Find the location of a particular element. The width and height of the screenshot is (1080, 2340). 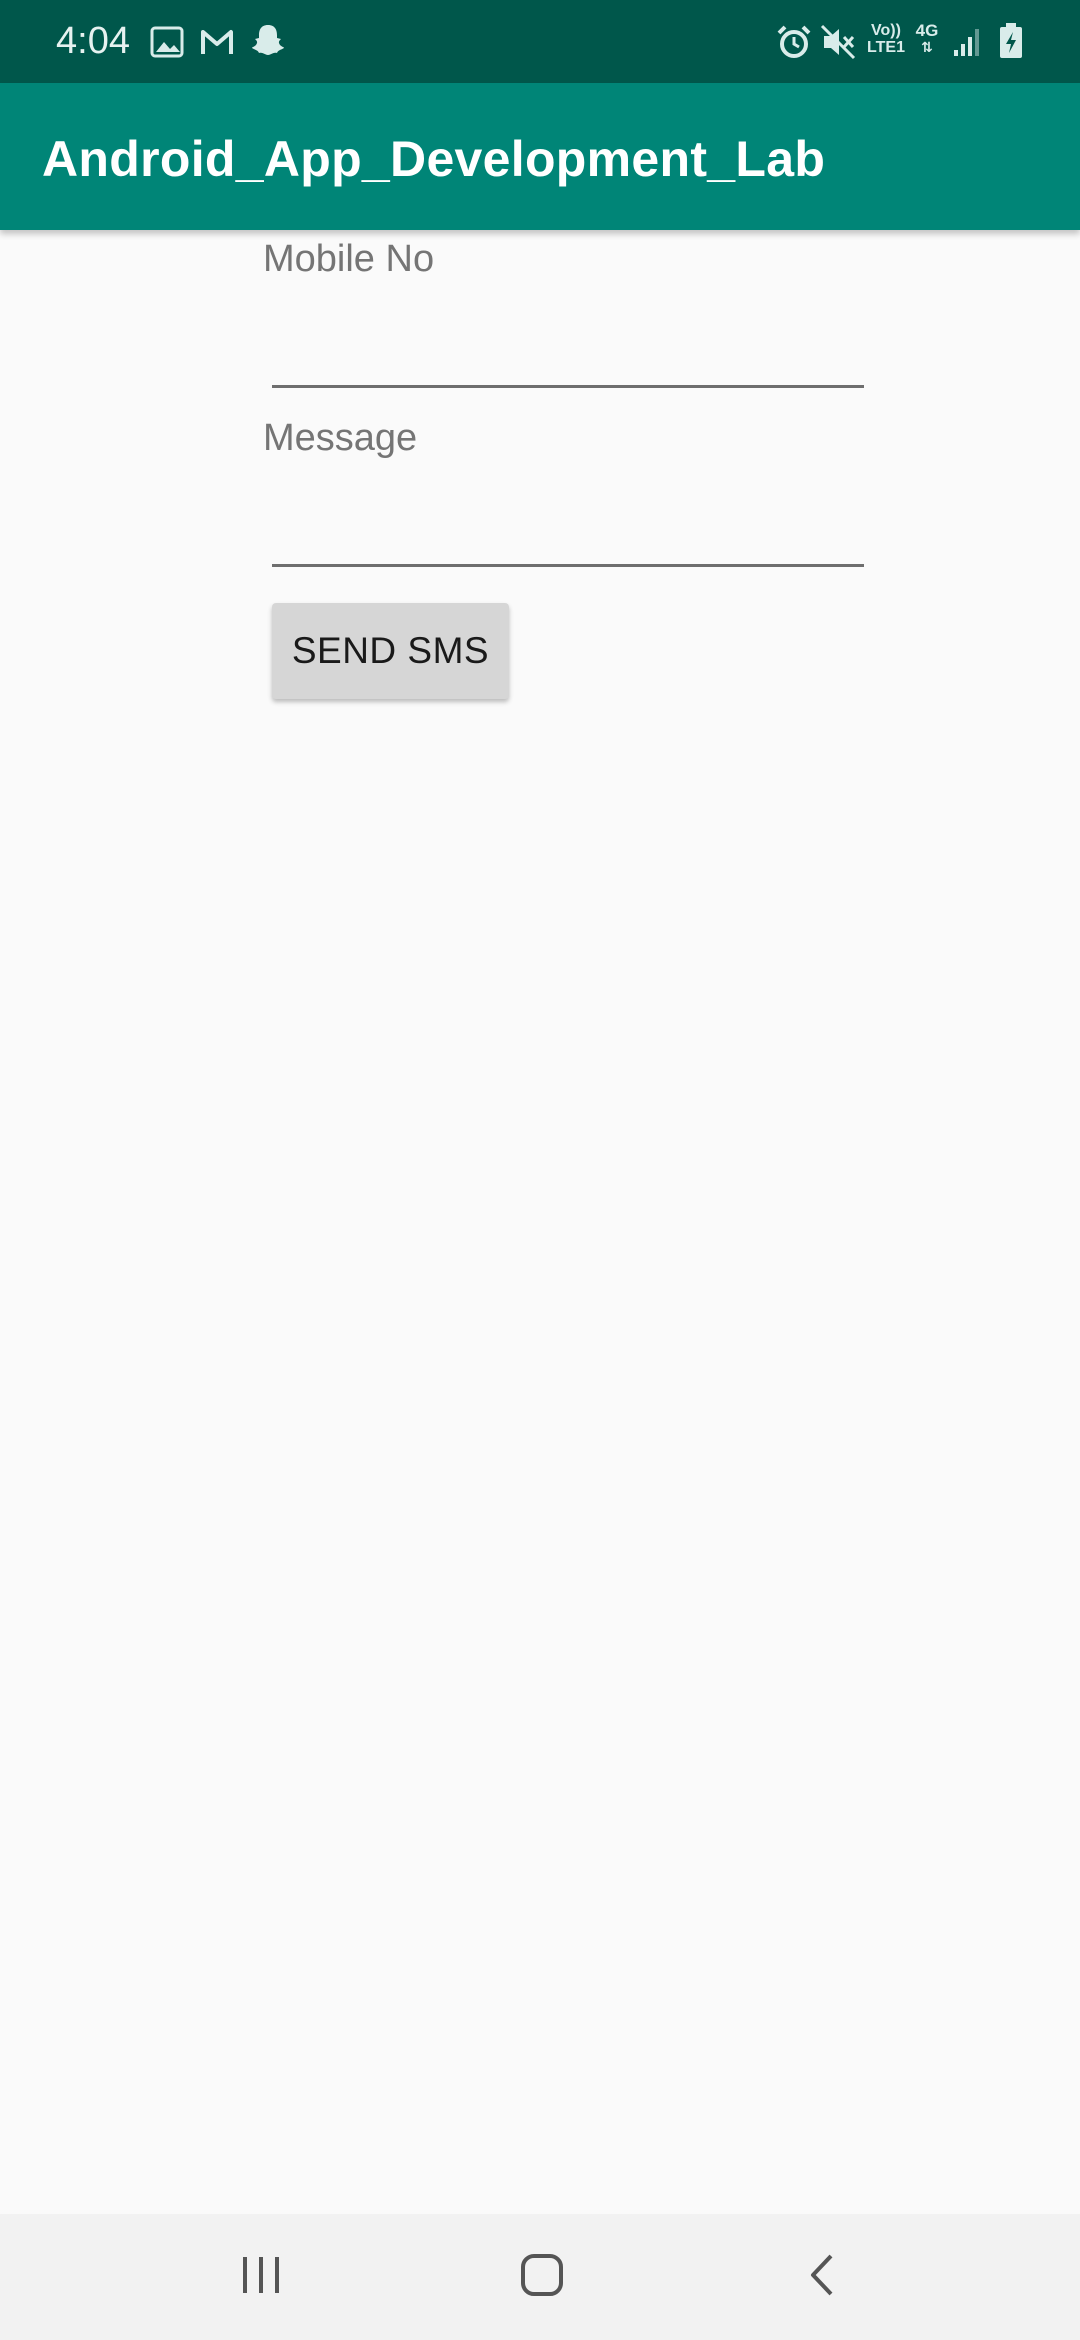

navigation-bar is located at coordinates (540, 2277).